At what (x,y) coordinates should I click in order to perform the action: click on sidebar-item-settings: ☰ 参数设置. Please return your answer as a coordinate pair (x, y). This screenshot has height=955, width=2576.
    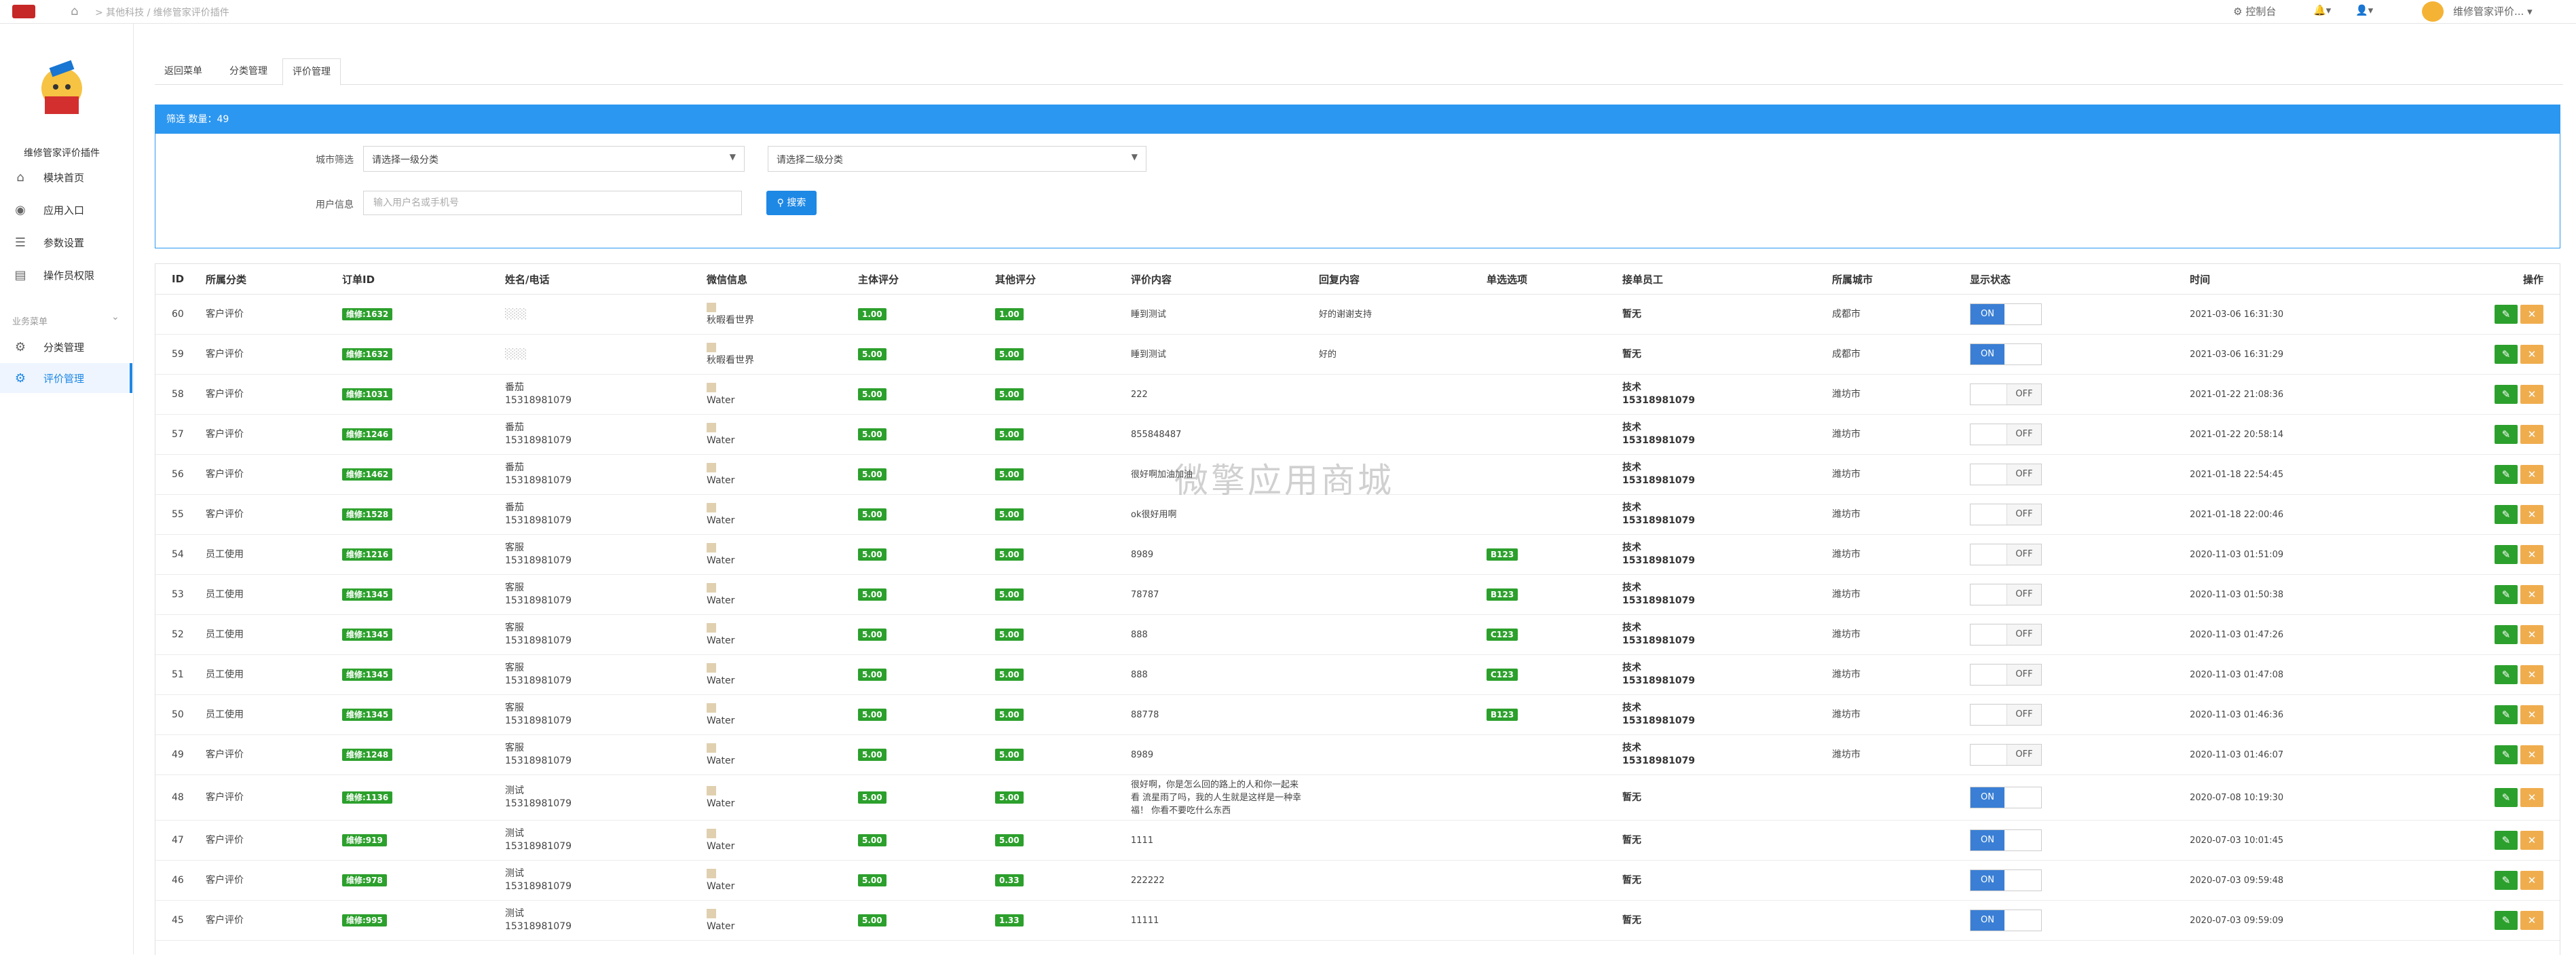
    Looking at the image, I should click on (66, 242).